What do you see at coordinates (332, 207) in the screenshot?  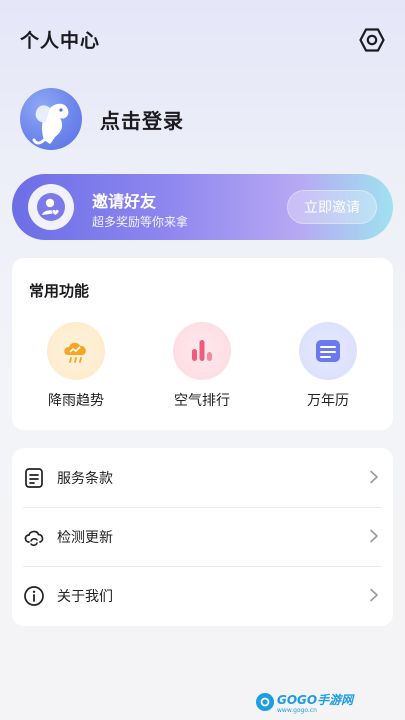 I see `invite-now-button: 立即邀请` at bounding box center [332, 207].